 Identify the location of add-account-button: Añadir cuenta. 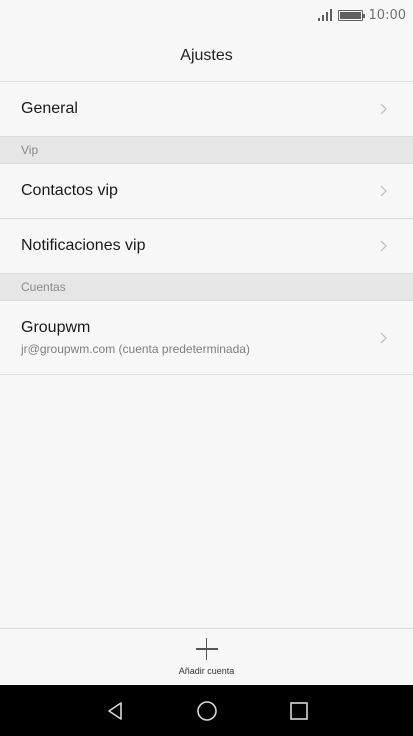
(206, 656).